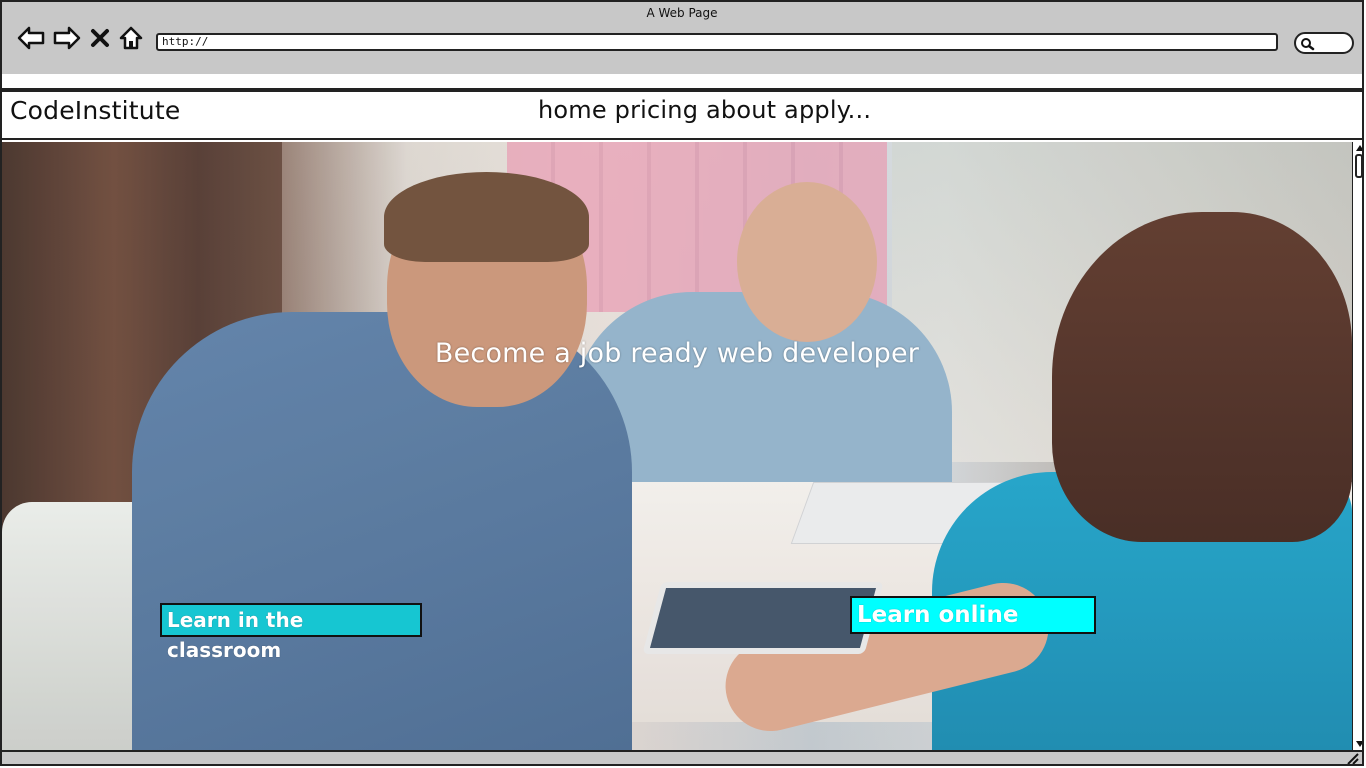 This screenshot has height=768, width=1366. Describe the element at coordinates (1324, 43) in the screenshot. I see `search-box` at that location.